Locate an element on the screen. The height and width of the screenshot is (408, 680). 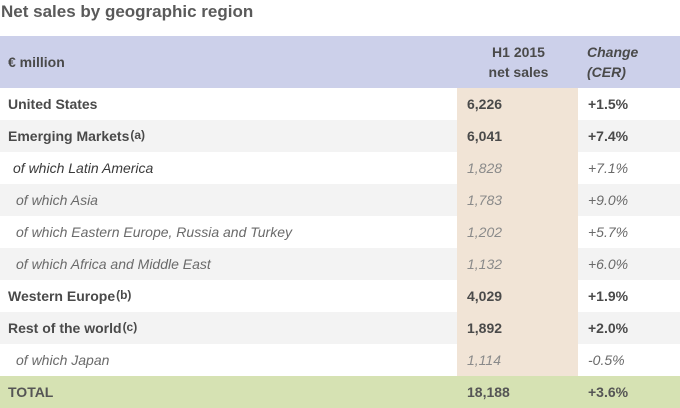
region-label: Western Europe is located at coordinates (62, 296).